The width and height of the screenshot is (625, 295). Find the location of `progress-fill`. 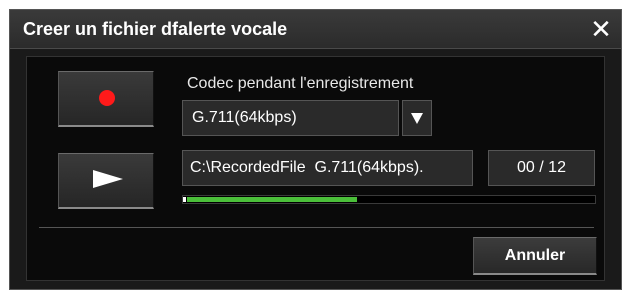

progress-fill is located at coordinates (272, 199).